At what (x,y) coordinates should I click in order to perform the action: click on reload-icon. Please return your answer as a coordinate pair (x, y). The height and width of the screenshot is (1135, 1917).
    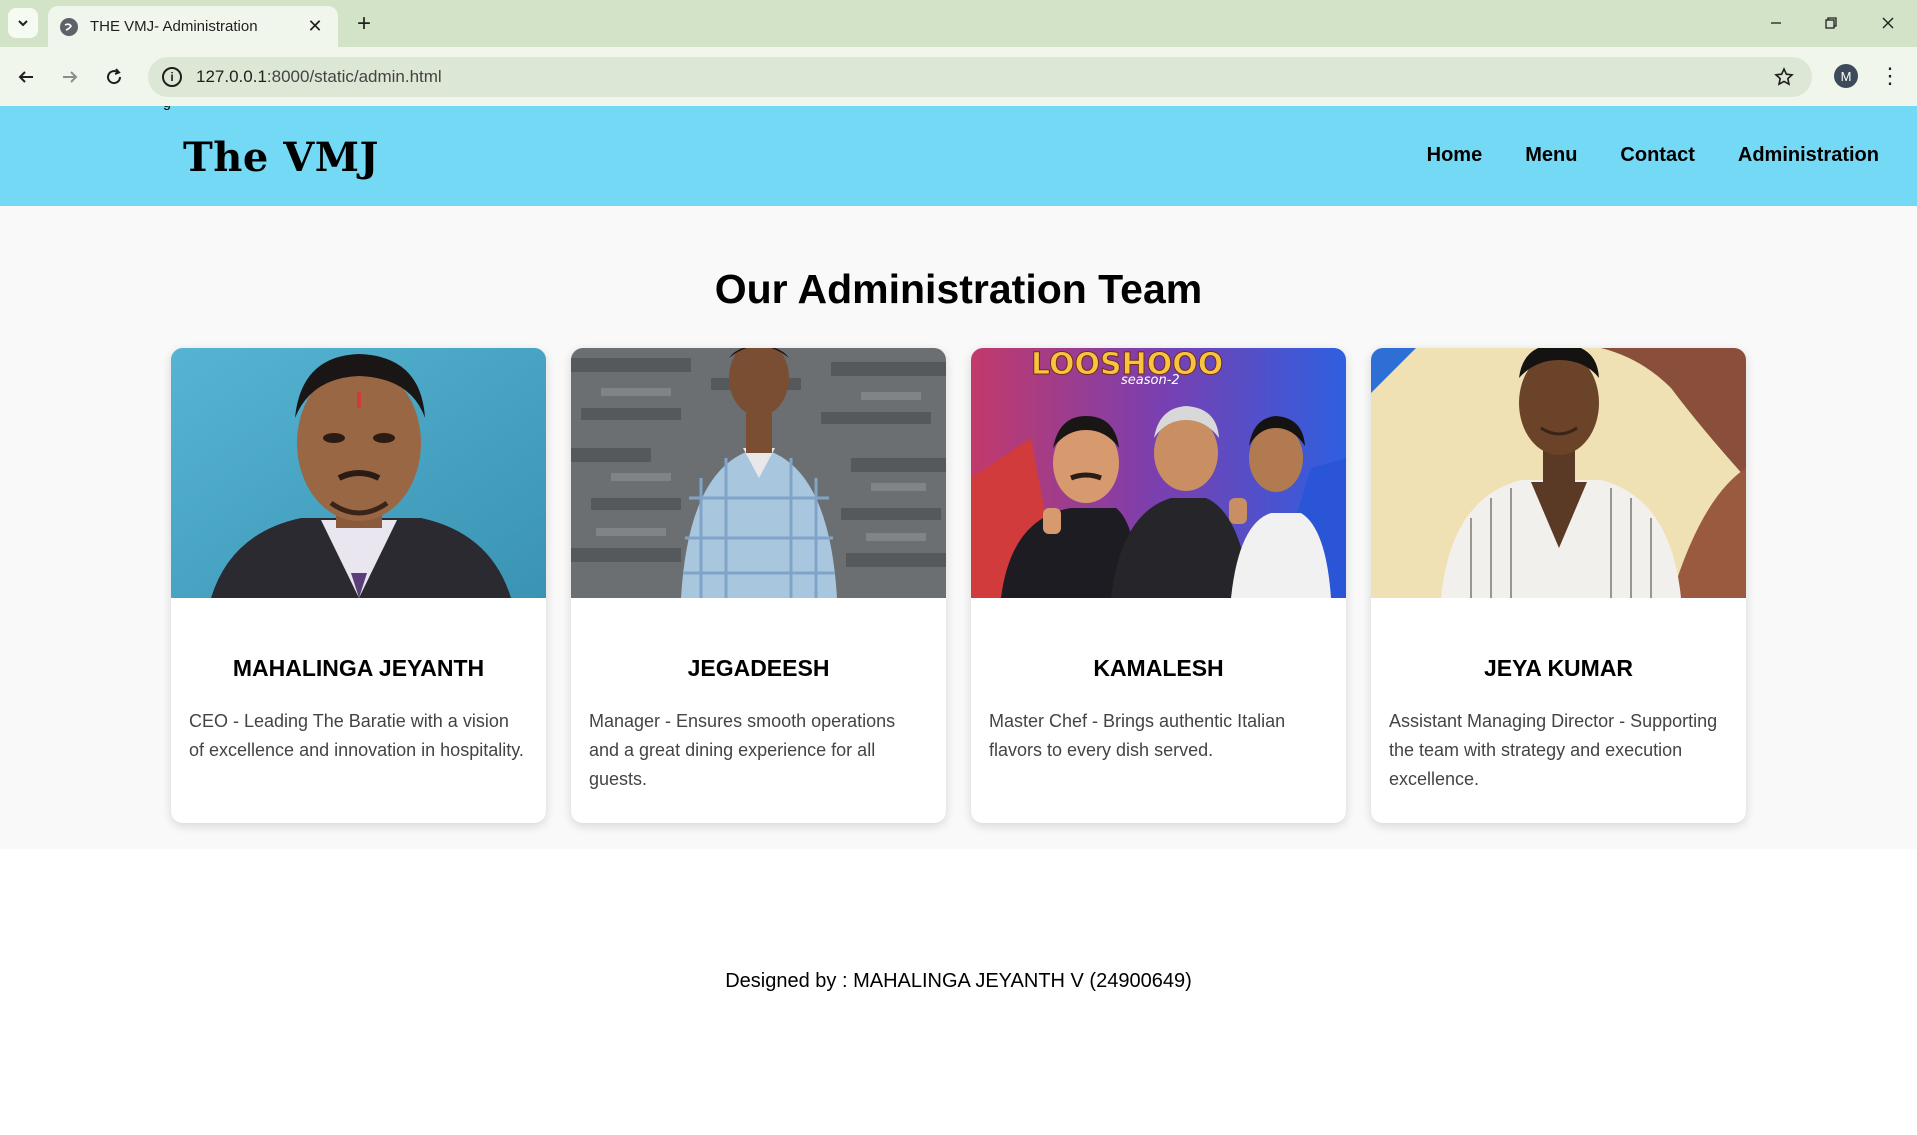
    Looking at the image, I should click on (114, 76).